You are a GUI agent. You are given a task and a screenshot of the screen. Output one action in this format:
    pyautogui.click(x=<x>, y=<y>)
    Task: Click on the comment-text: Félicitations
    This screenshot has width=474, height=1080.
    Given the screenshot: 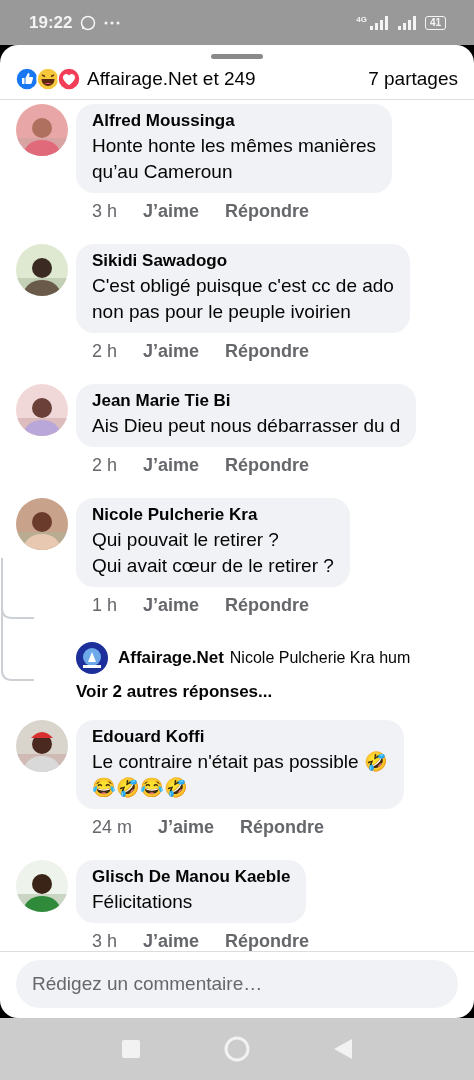 What is the action you would take?
    pyautogui.click(x=143, y=902)
    